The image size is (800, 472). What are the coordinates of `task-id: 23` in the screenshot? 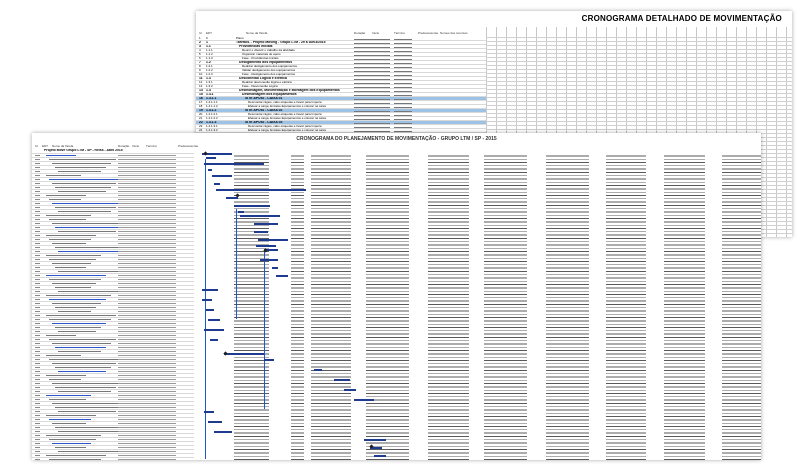 It's located at (201, 126).